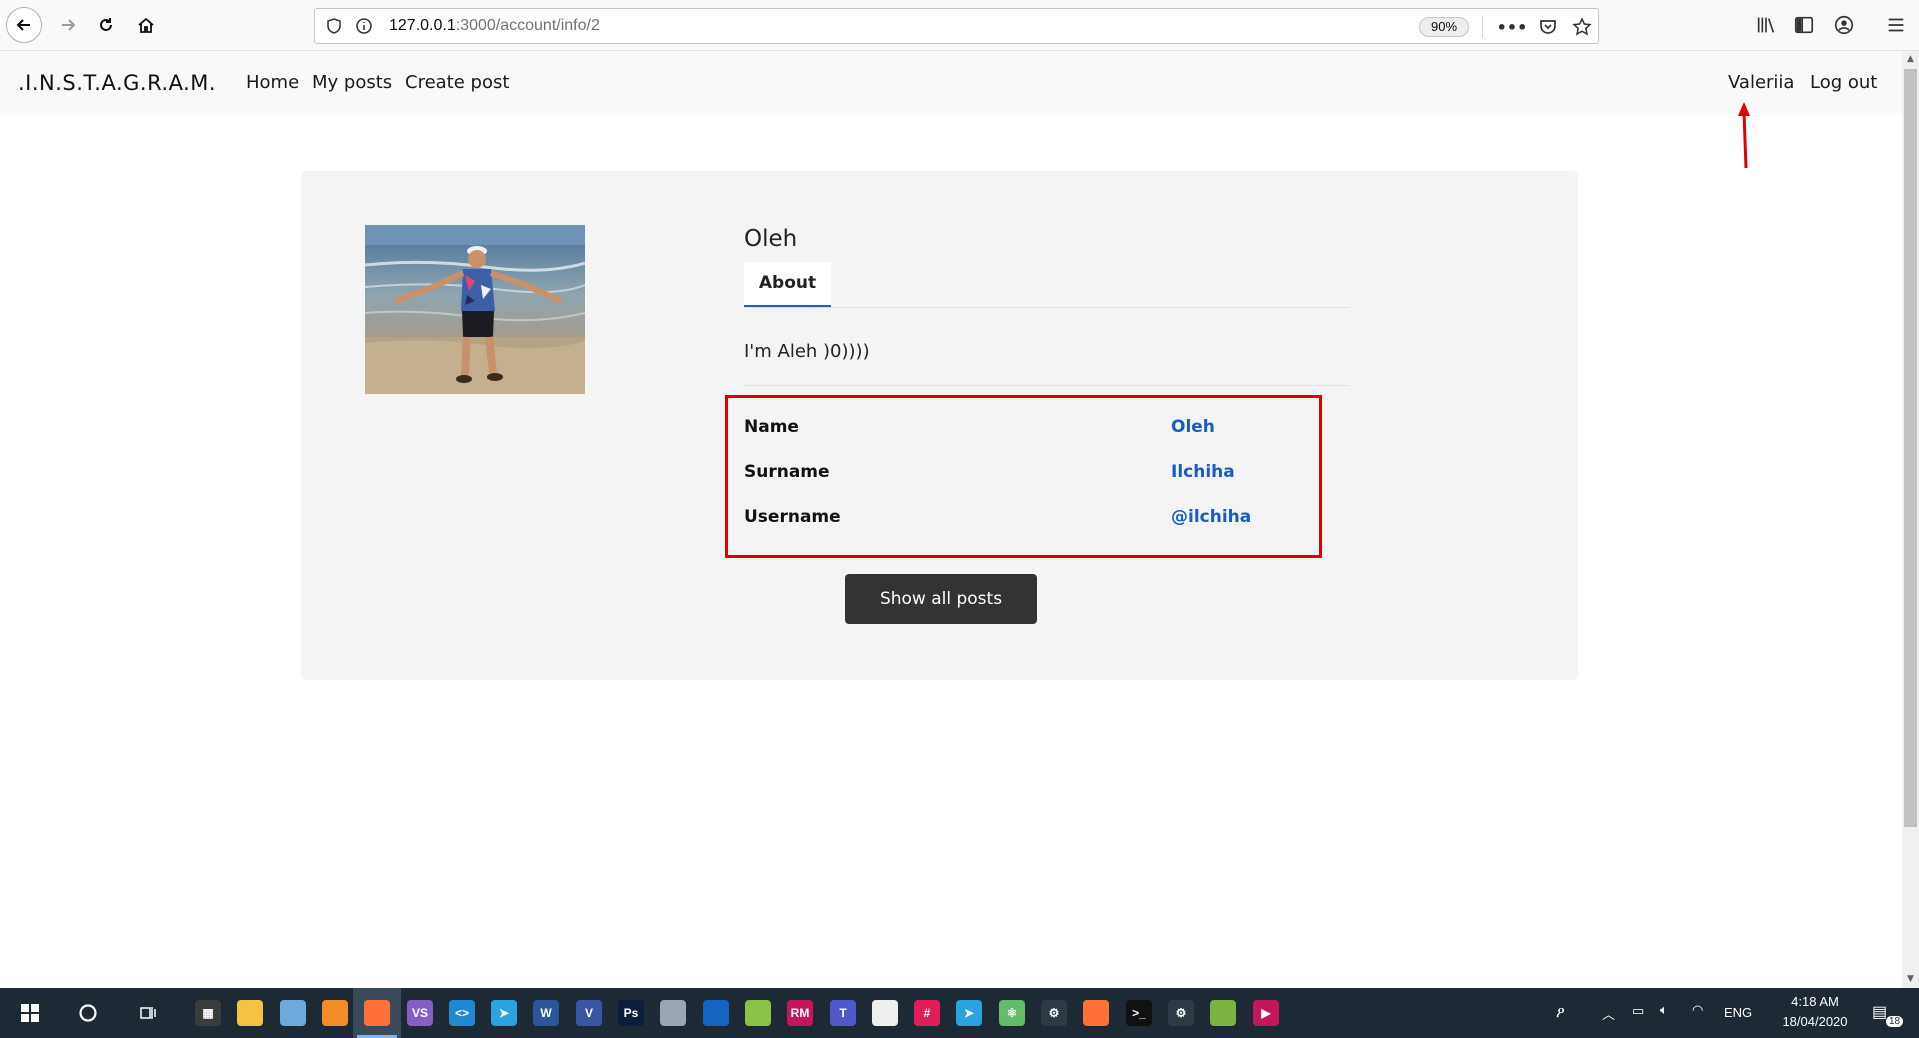  I want to click on taskbar-app-maps, so click(758, 1013).